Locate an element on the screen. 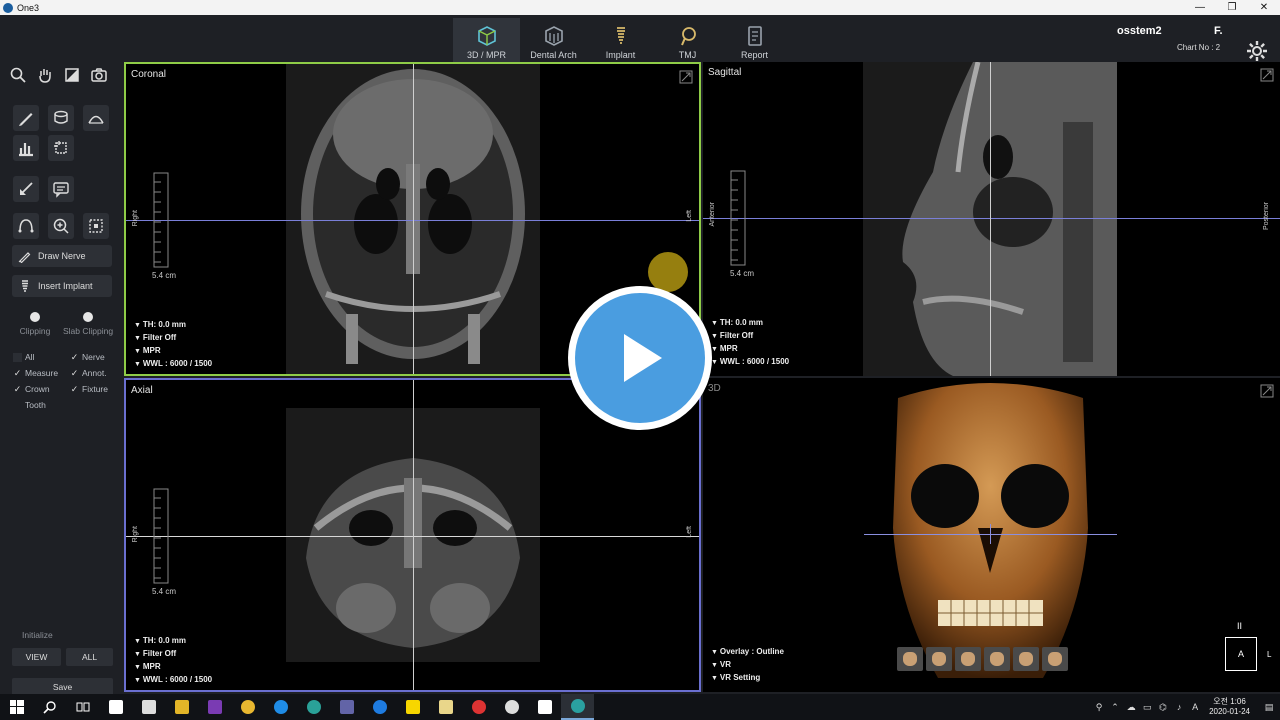 Image resolution: width=1280 pixels, height=720 pixels. all-button: ALL is located at coordinates (89, 657).